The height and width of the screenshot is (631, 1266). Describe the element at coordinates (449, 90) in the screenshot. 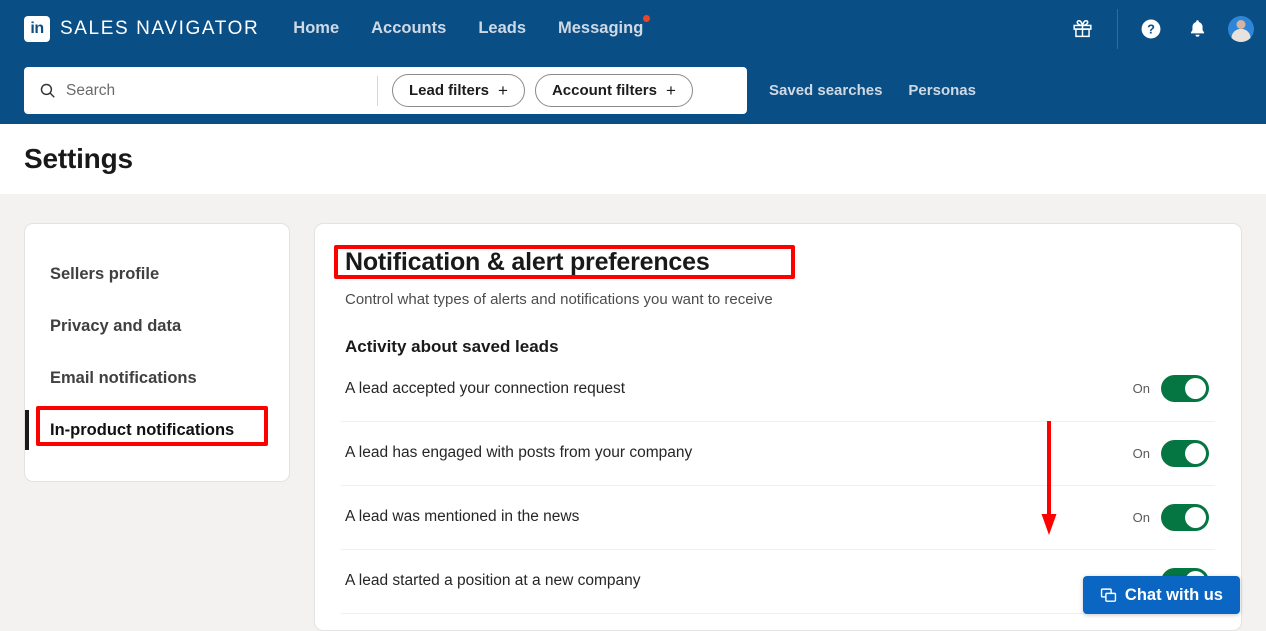

I see `lead-filters-label: Lead filters` at that location.